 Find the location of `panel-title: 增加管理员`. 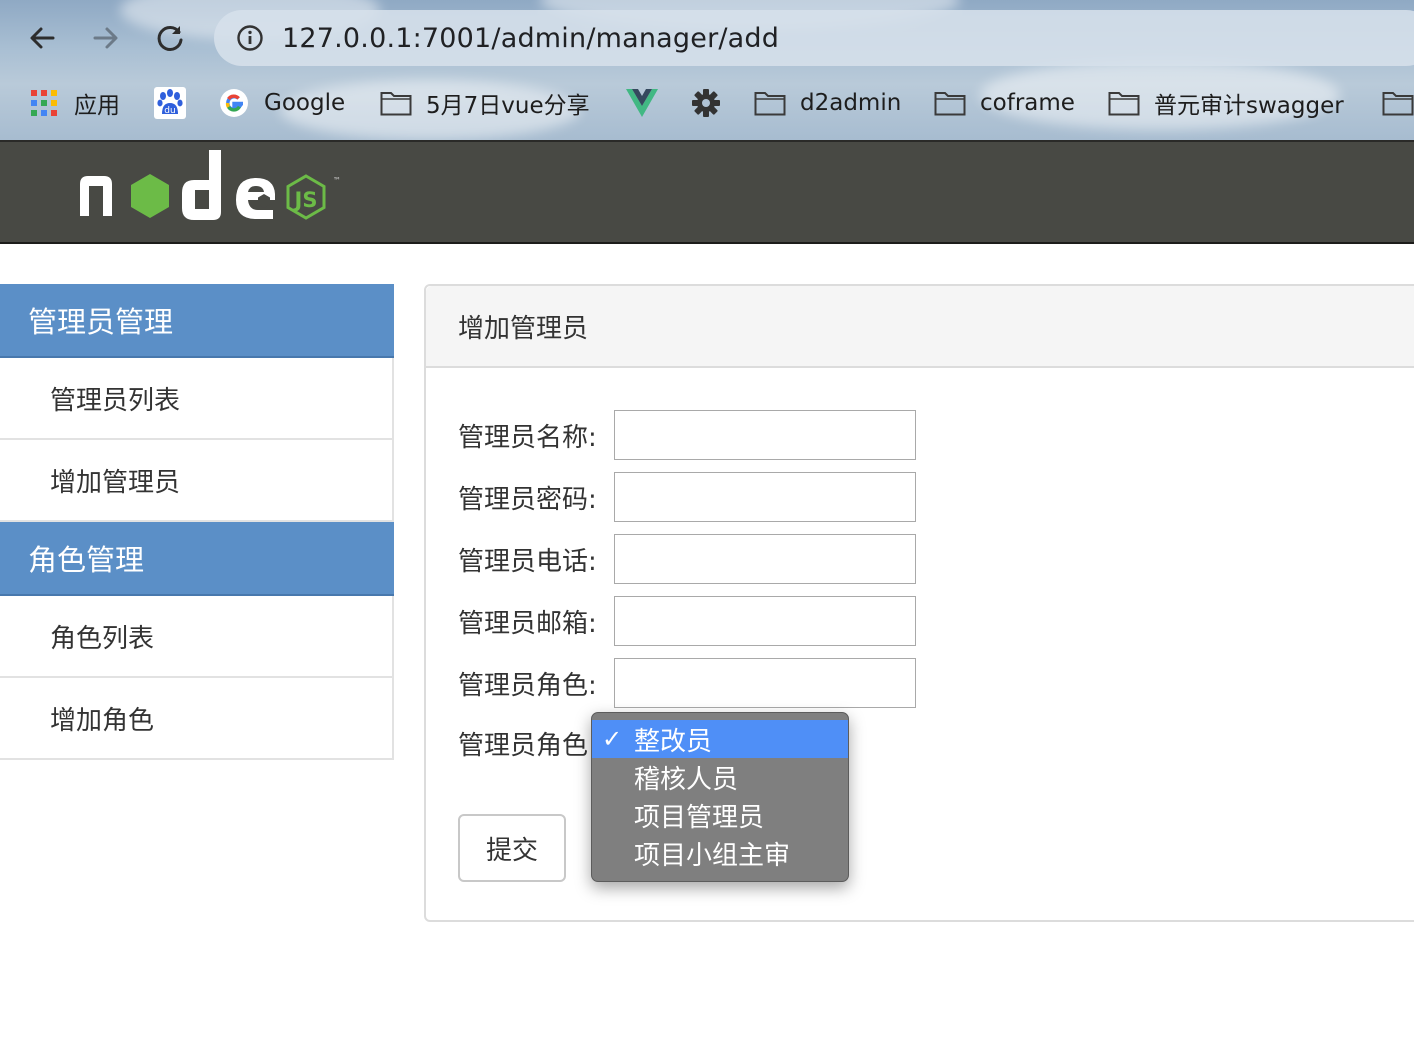

panel-title: 增加管理员 is located at coordinates (920, 327).